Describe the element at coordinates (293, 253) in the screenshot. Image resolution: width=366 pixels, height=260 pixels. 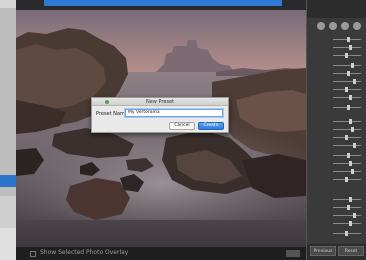
I see `toolbar-button` at that location.